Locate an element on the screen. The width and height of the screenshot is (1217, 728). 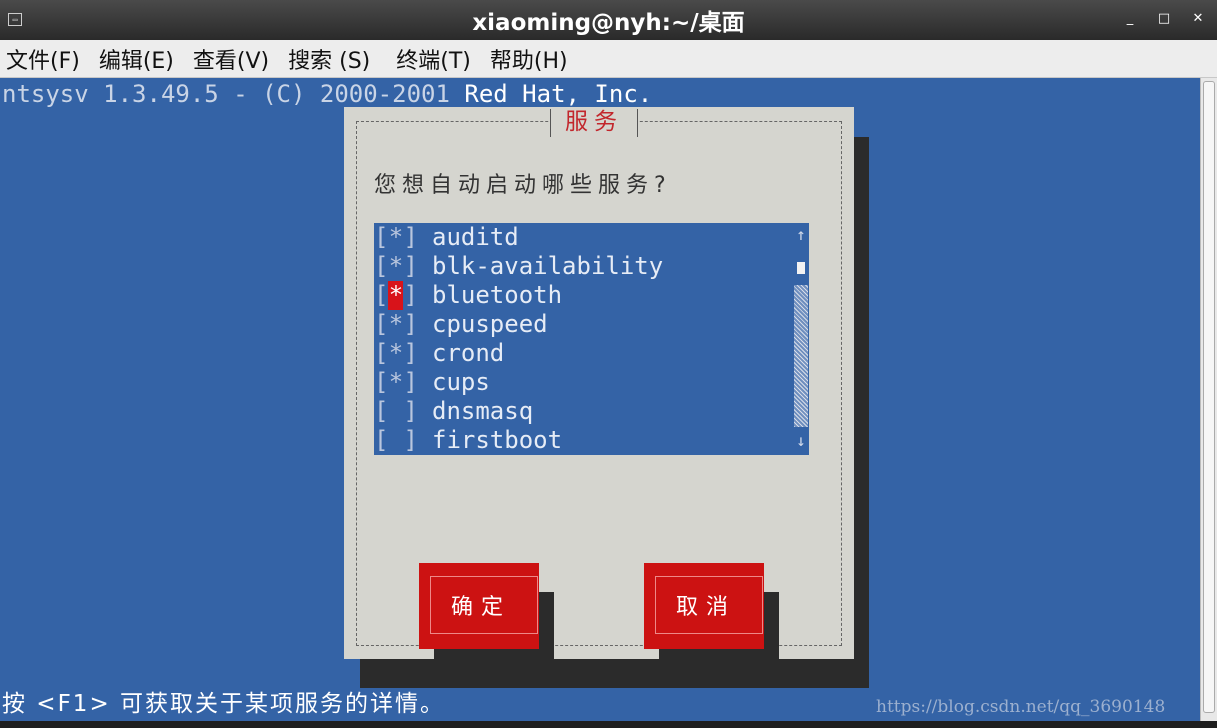
terminal-scrollbar is located at coordinates (1208, 399).